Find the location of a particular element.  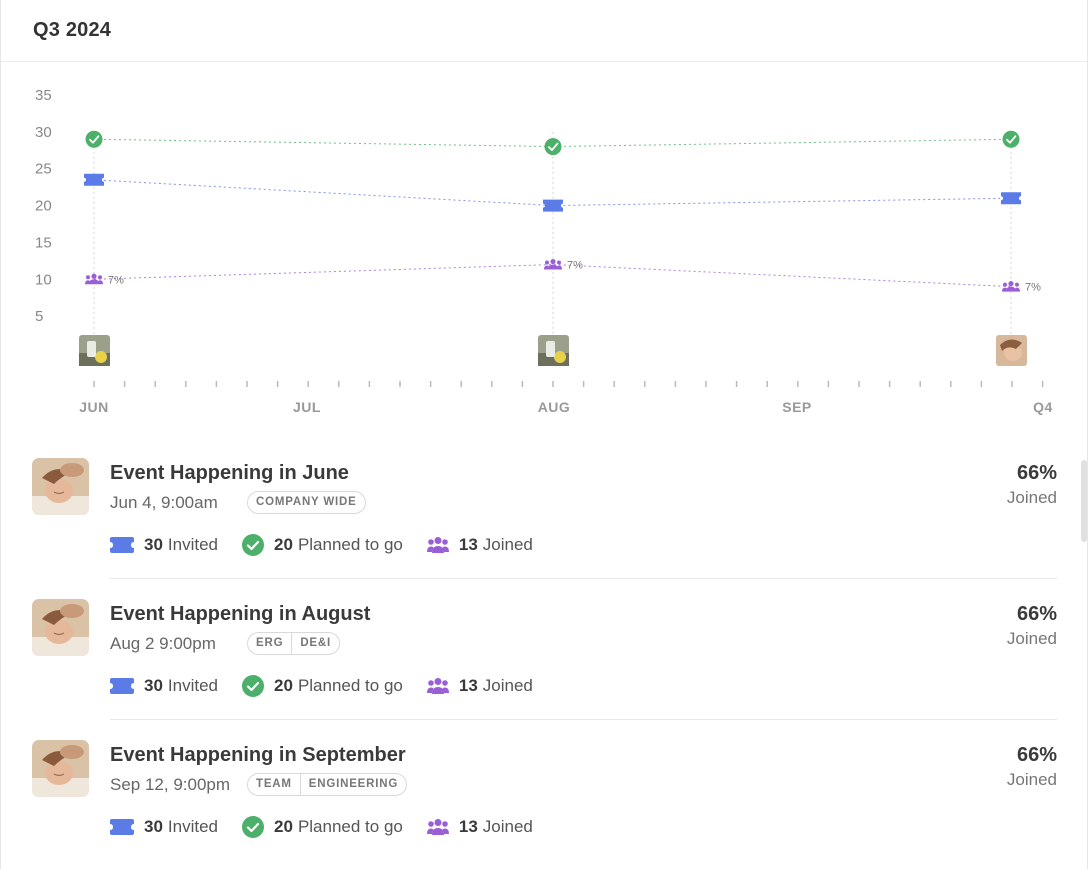

y-tick-label: 35 is located at coordinates (43, 95).